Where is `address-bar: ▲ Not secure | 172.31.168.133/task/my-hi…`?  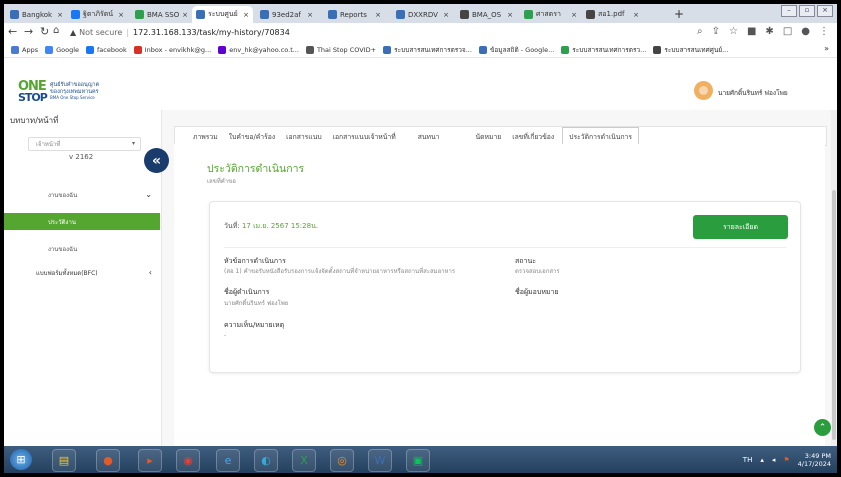
address-bar: ▲ Not secure | 172.31.168.133/task/my-hi… is located at coordinates (383, 32).